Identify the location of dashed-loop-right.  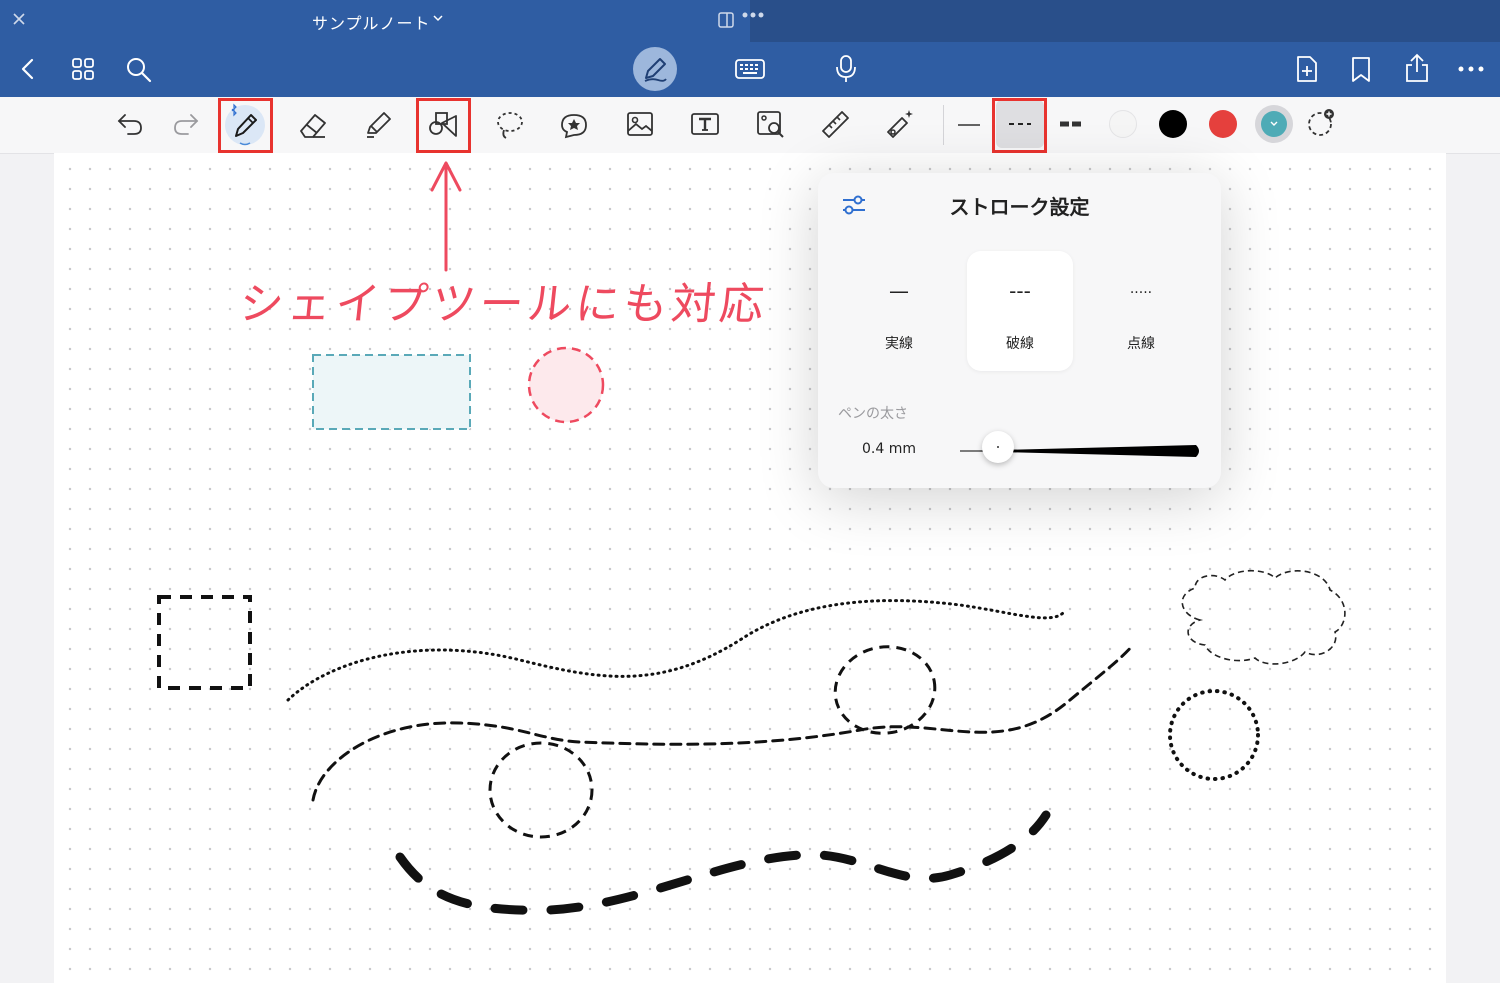
(885, 690).